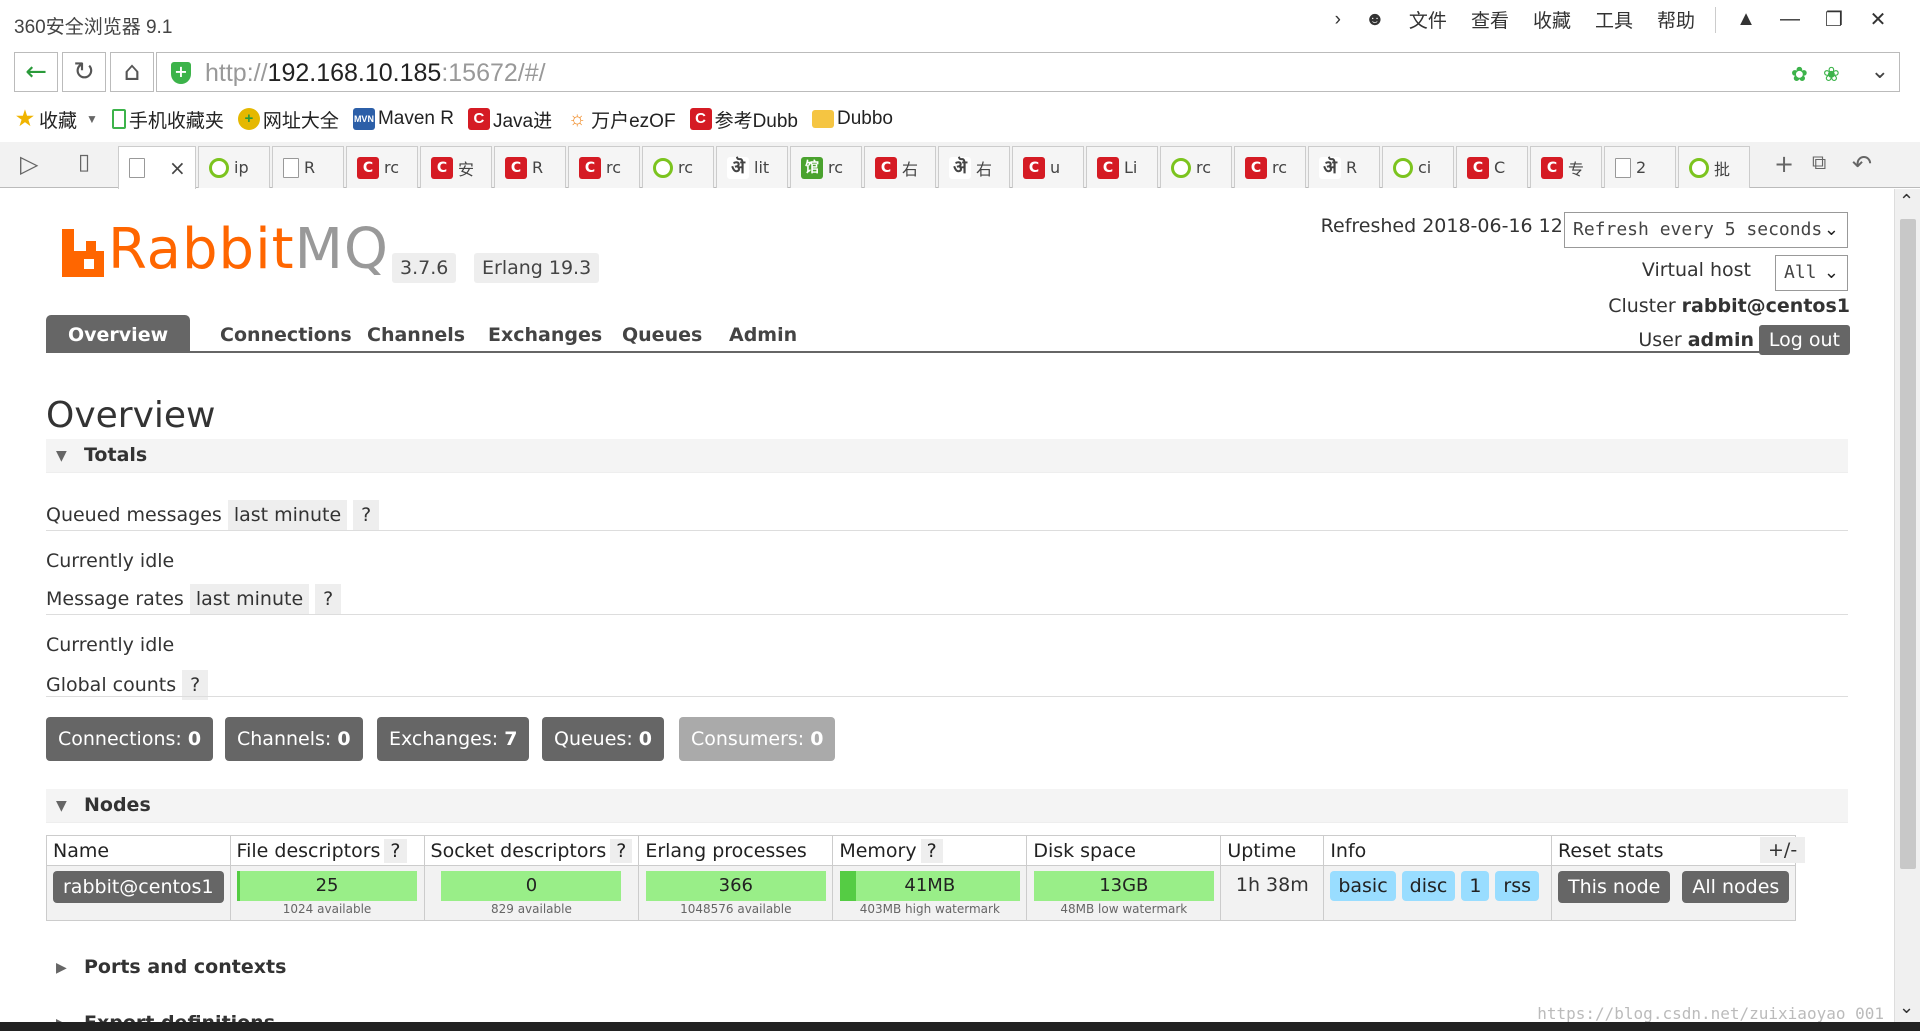 The image size is (1920, 1031). What do you see at coordinates (1517, 886) in the screenshot?
I see `info-rss: rss` at bounding box center [1517, 886].